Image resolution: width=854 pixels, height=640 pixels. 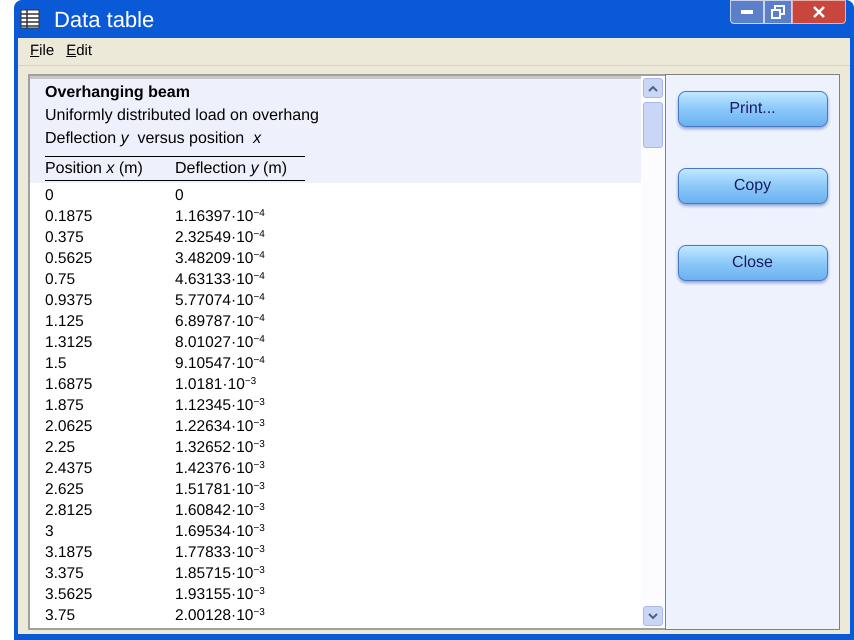 What do you see at coordinates (231, 168) in the screenshot?
I see `column-header: Deflection y (m)` at bounding box center [231, 168].